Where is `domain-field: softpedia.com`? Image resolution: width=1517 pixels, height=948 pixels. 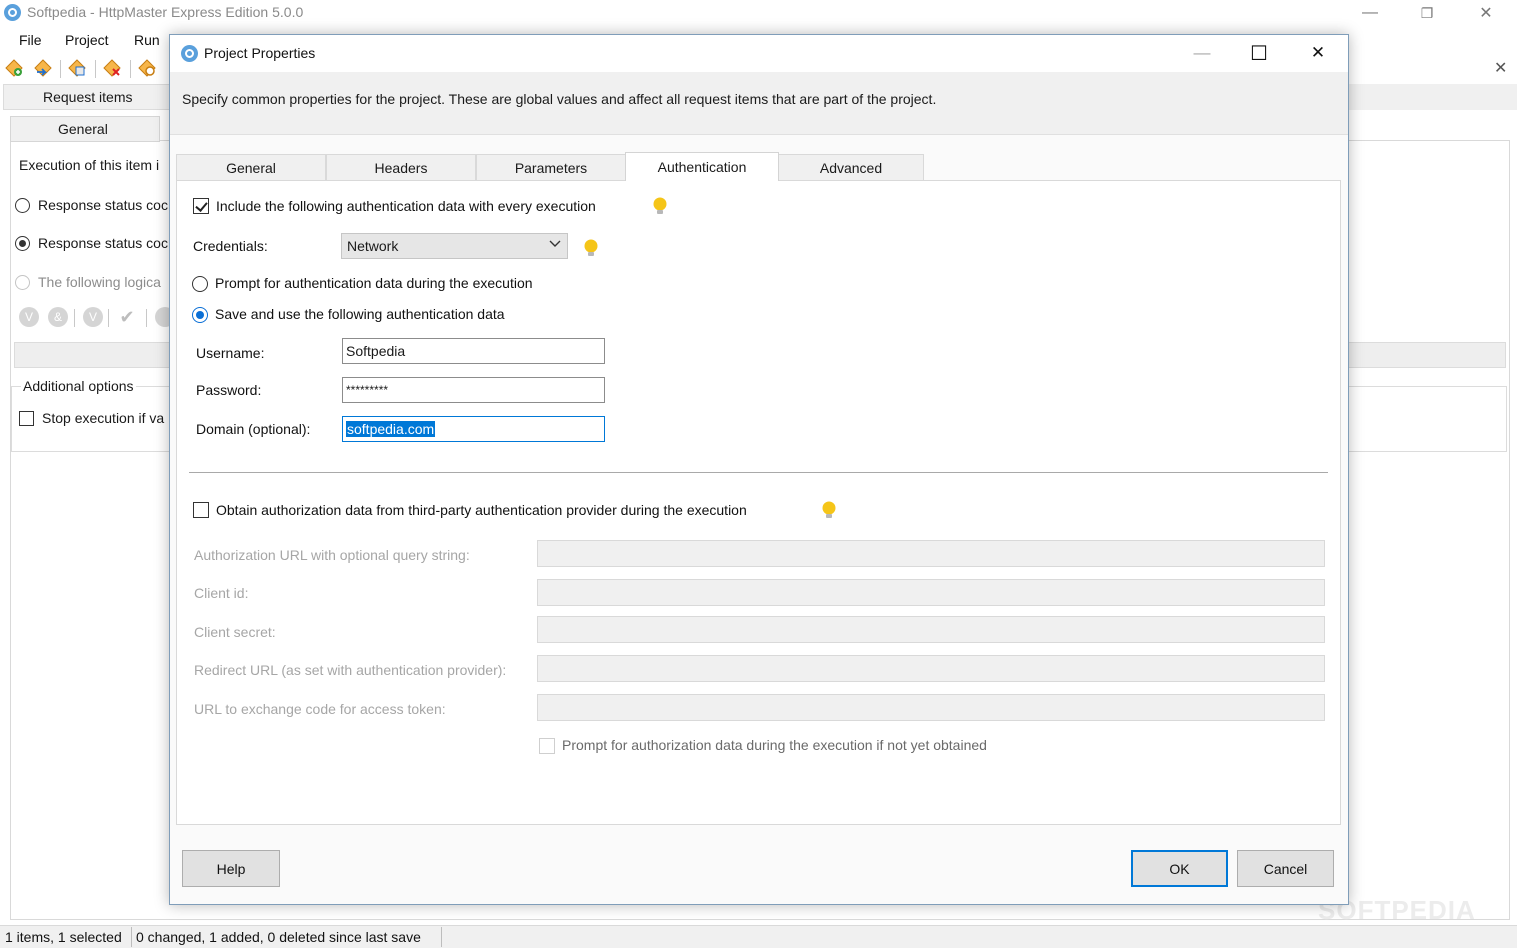
domain-field: softpedia.com is located at coordinates (473, 429).